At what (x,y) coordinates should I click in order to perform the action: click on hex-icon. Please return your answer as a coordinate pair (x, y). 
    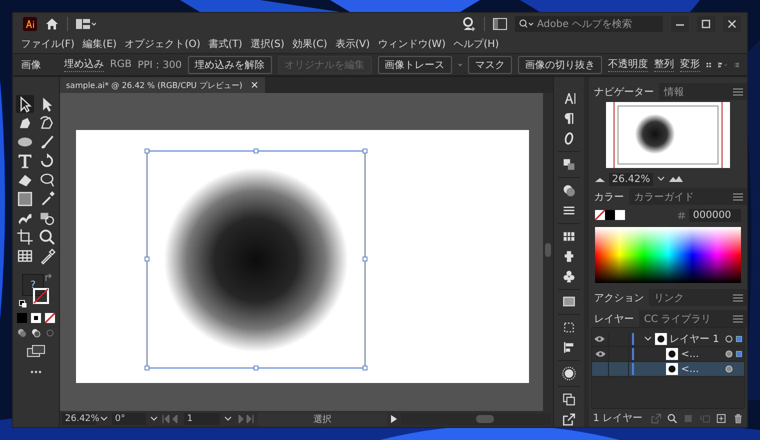
    Looking at the image, I should click on (681, 215).